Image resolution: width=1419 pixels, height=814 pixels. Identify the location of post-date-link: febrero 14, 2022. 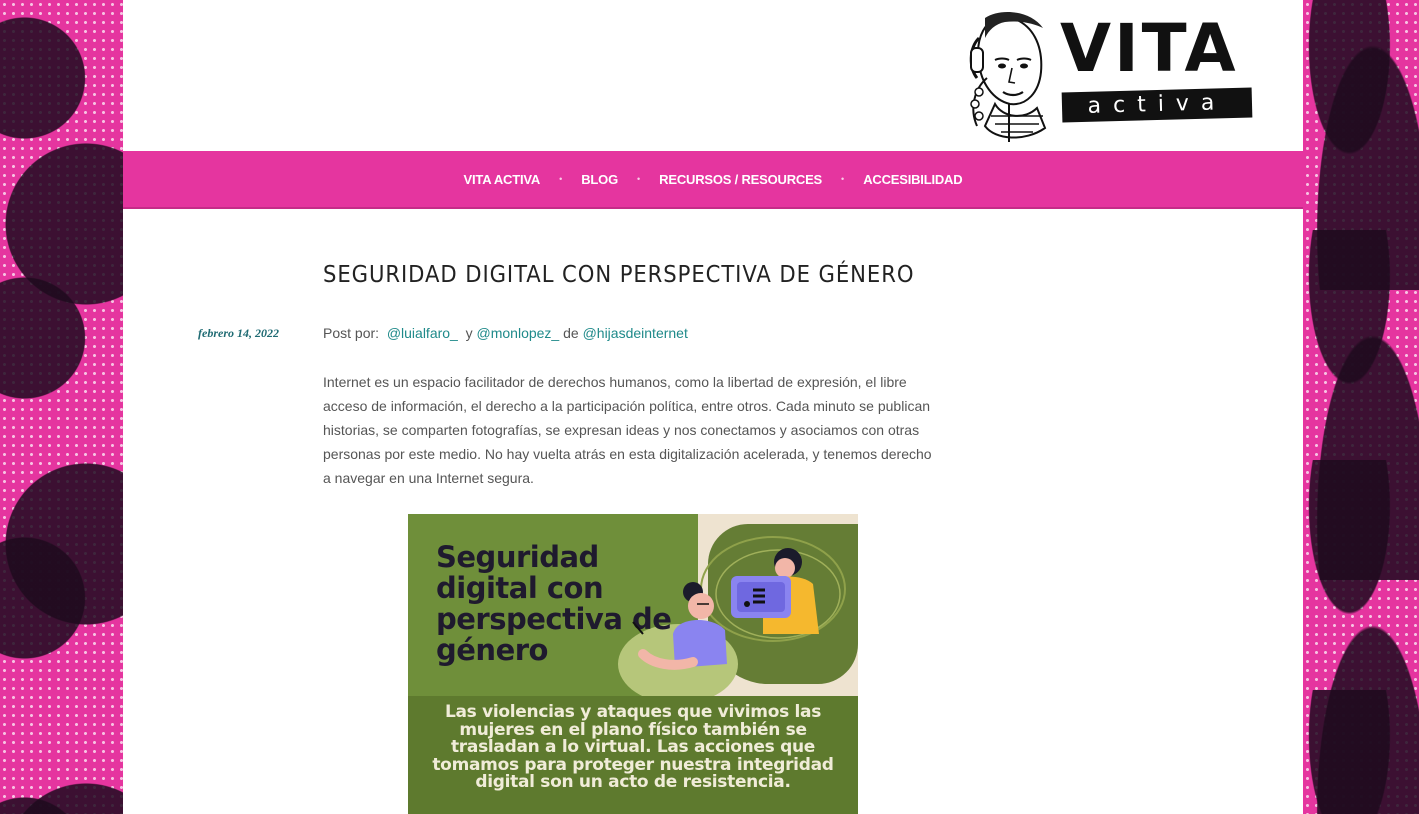
(238, 333).